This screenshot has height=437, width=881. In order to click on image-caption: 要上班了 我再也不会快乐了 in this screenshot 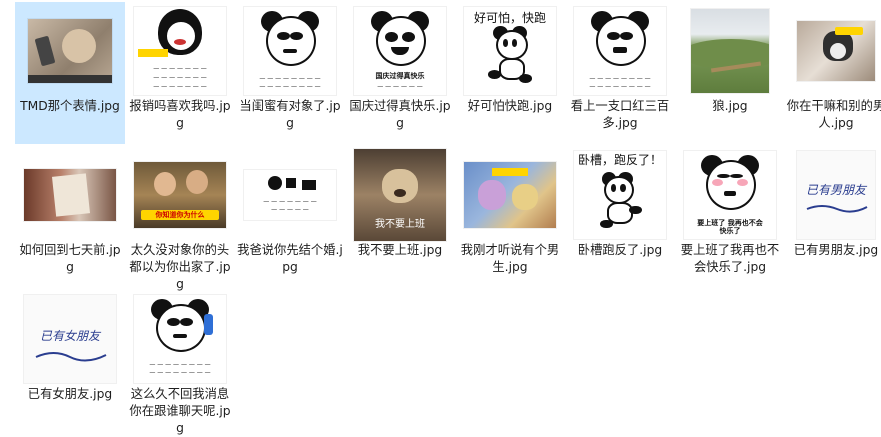, I will do `click(730, 227)`.